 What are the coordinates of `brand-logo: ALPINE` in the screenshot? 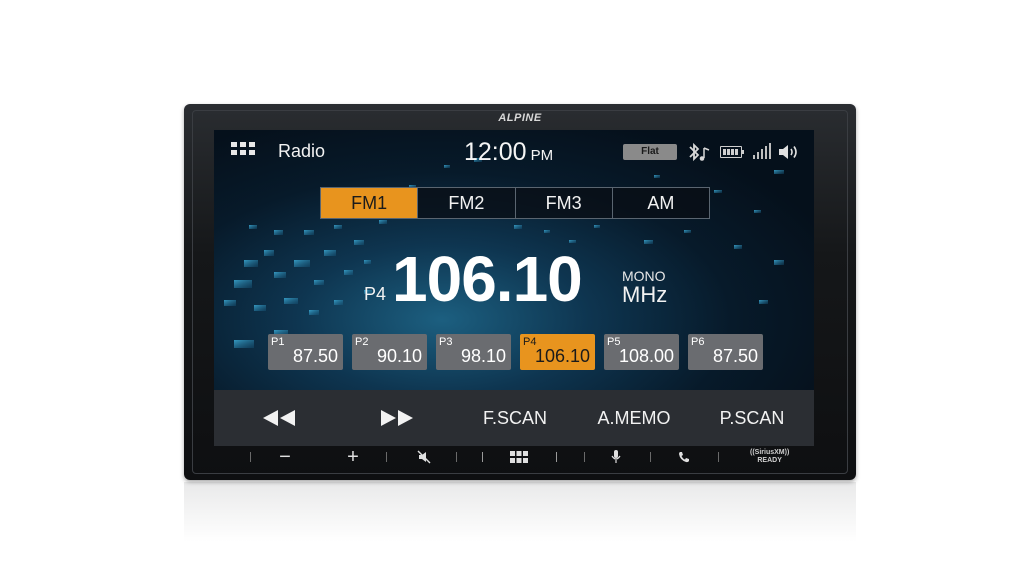 It's located at (520, 118).